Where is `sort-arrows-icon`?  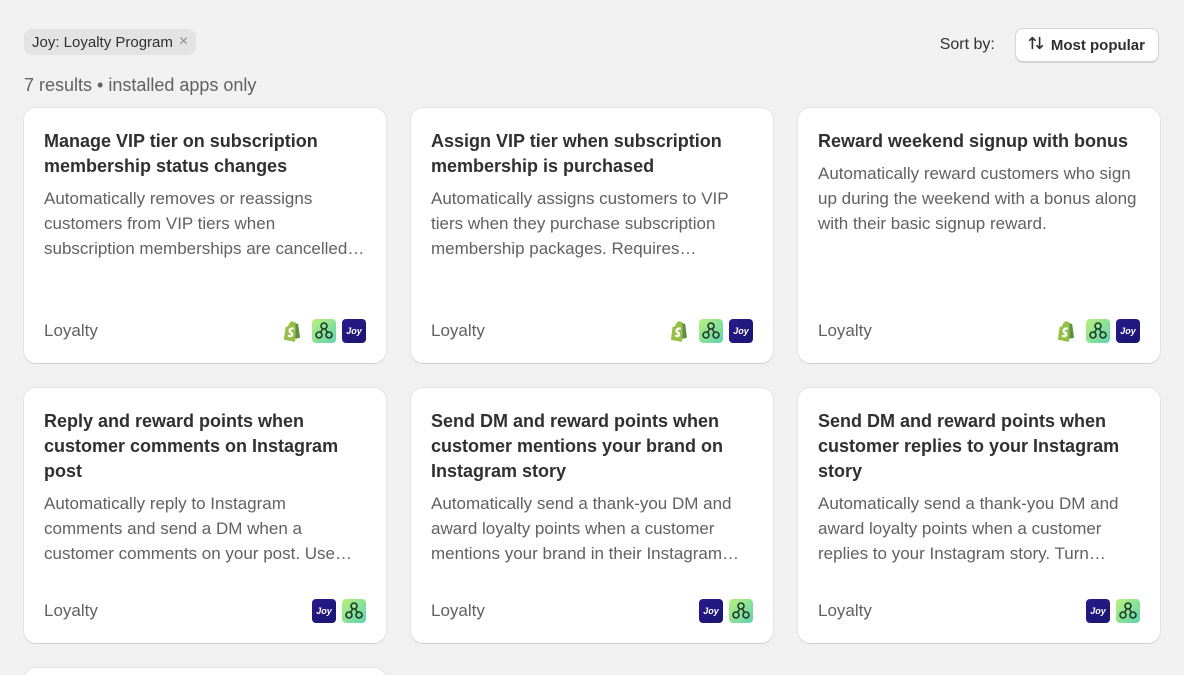
sort-arrows-icon is located at coordinates (1036, 45).